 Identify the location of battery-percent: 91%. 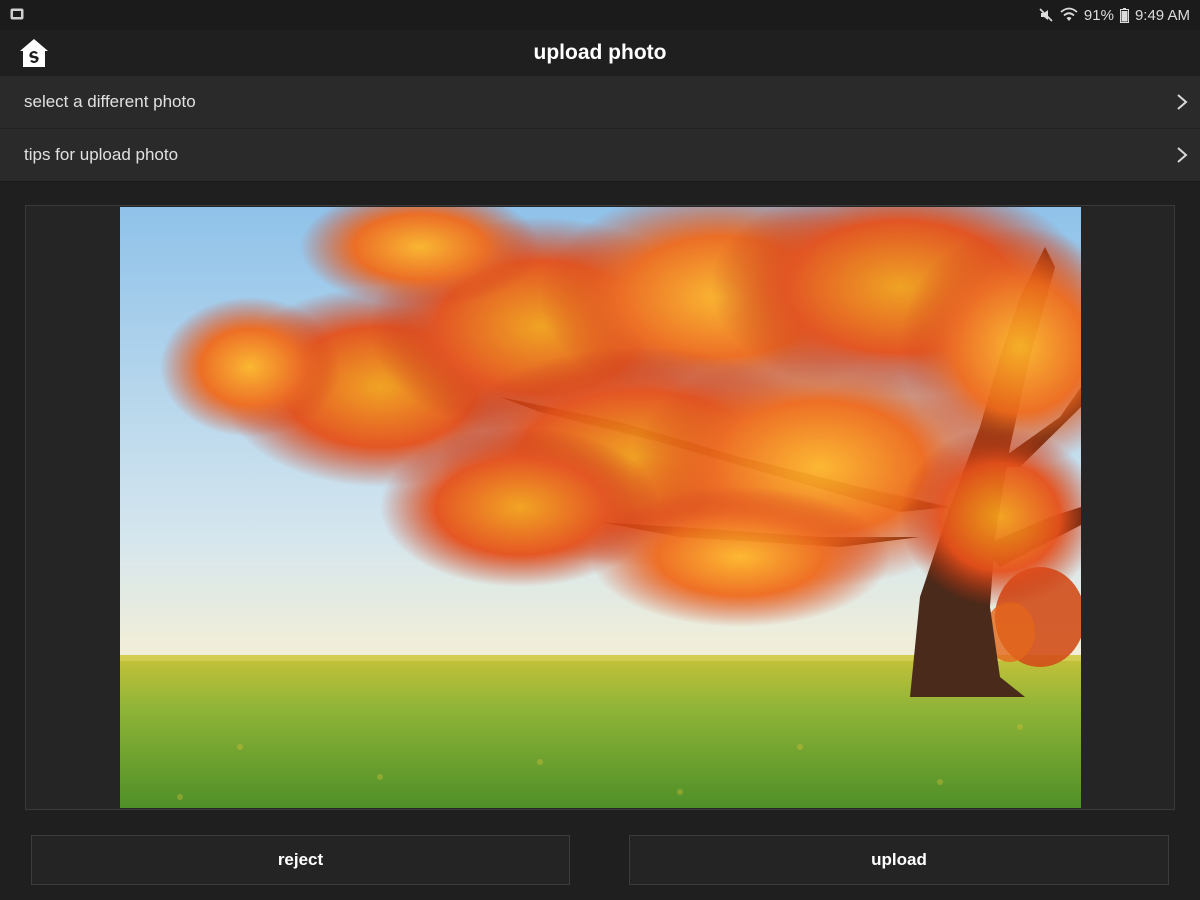
(1098, 15).